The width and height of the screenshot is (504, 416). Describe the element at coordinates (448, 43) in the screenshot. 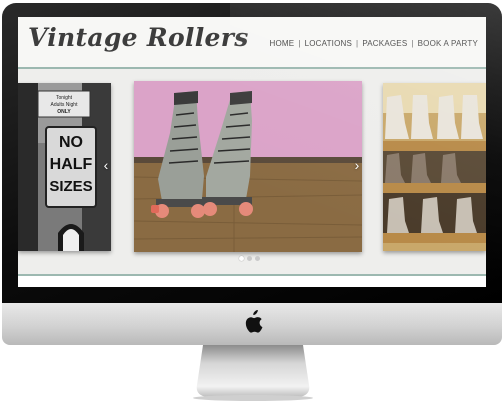

I see `nav-book-a-party: BOOK A PARTY` at that location.